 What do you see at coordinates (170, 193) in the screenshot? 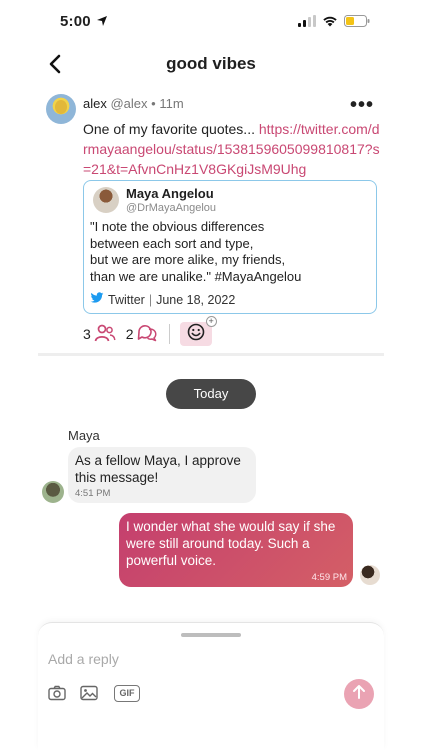
I see `tweet-author-name: Maya Angelou` at bounding box center [170, 193].